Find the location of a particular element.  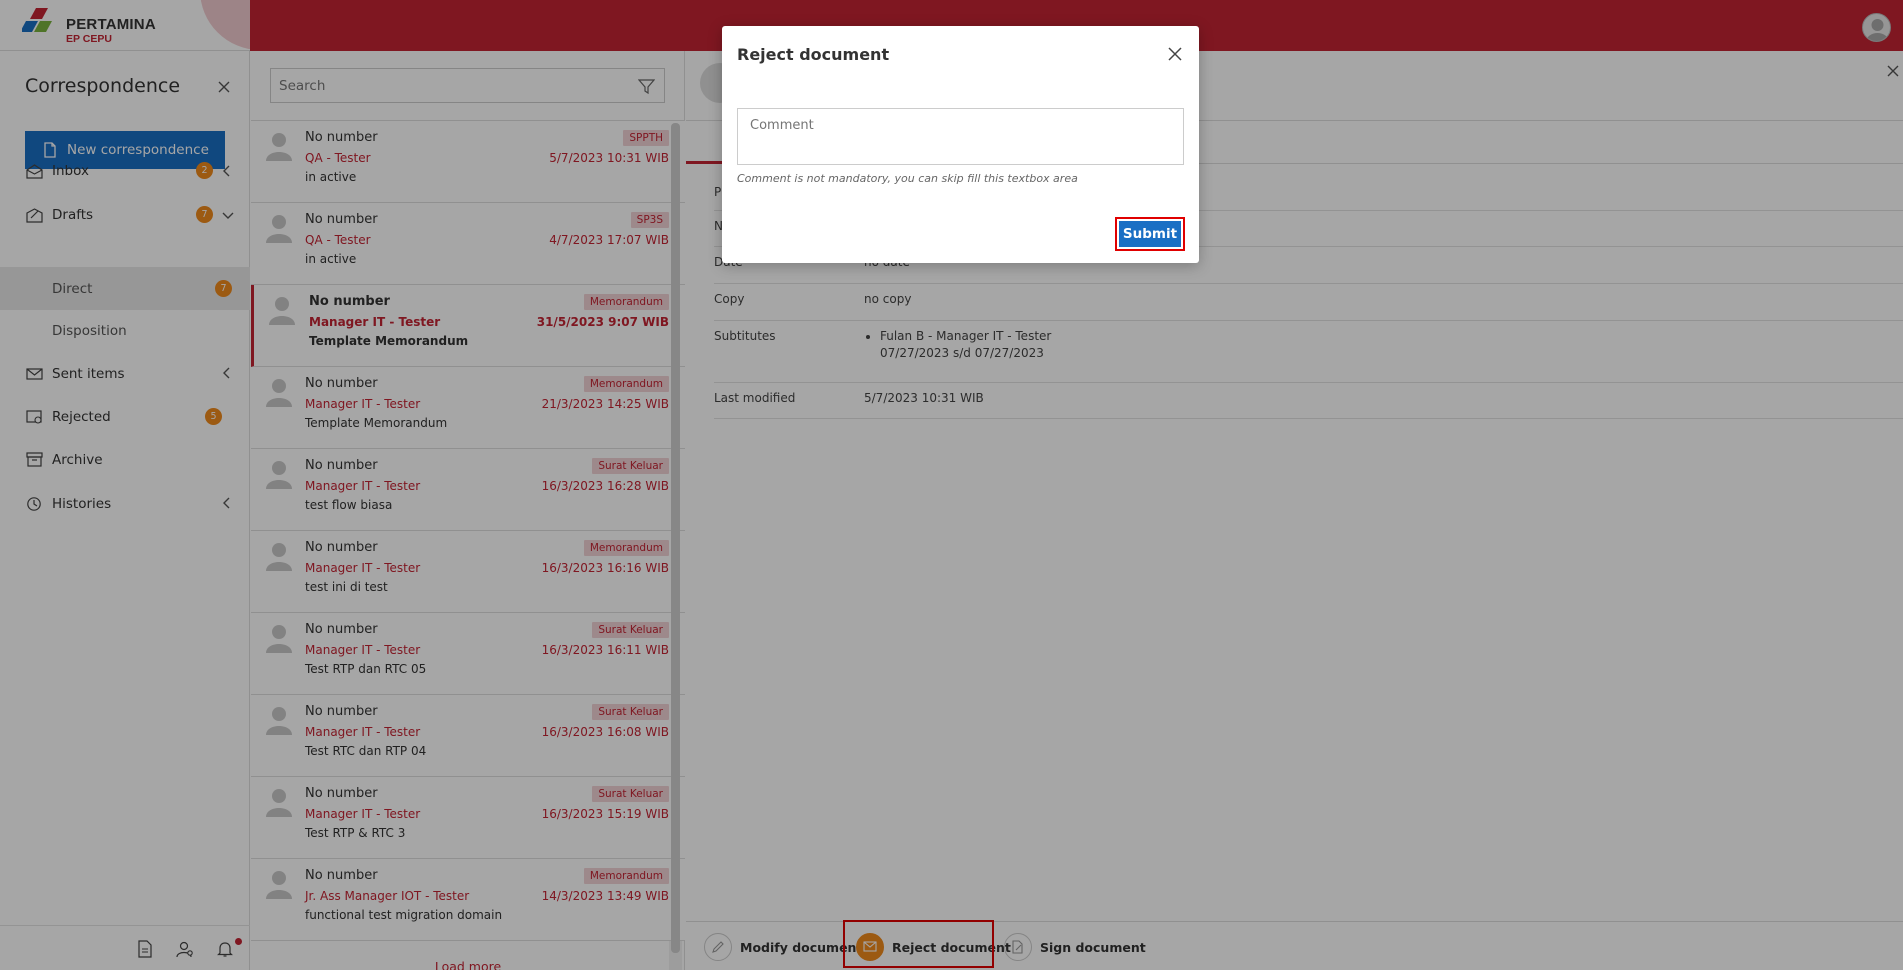

submit-button: Submit is located at coordinates (1150, 234).